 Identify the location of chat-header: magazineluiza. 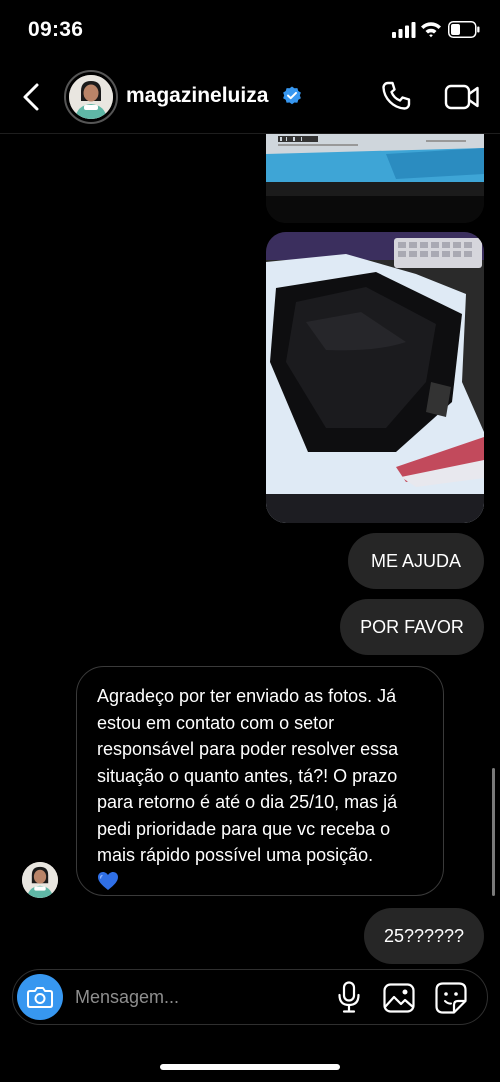
(250, 98).